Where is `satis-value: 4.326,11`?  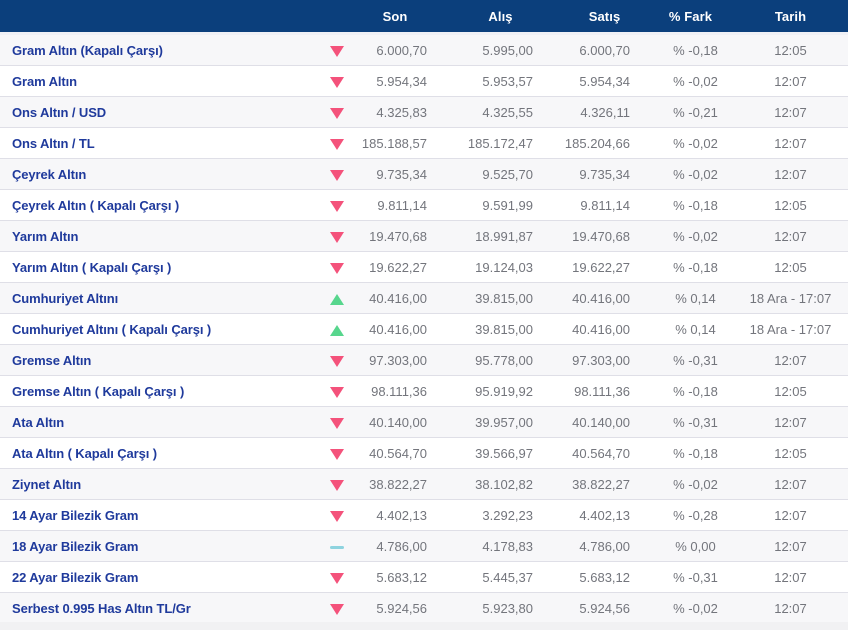
satis-value: 4.326,11 is located at coordinates (596, 112).